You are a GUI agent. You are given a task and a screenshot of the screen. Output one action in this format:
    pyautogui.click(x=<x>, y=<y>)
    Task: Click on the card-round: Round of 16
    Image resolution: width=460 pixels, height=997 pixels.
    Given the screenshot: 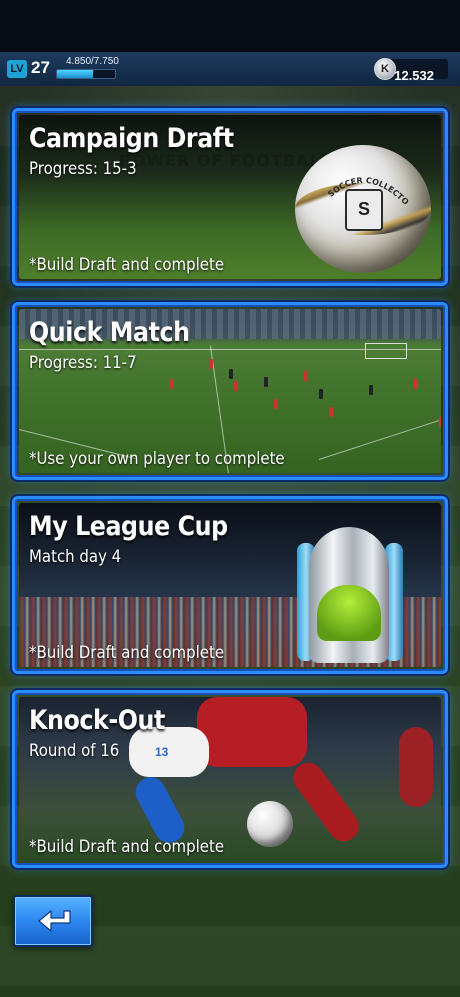 What is the action you would take?
    pyautogui.click(x=74, y=751)
    